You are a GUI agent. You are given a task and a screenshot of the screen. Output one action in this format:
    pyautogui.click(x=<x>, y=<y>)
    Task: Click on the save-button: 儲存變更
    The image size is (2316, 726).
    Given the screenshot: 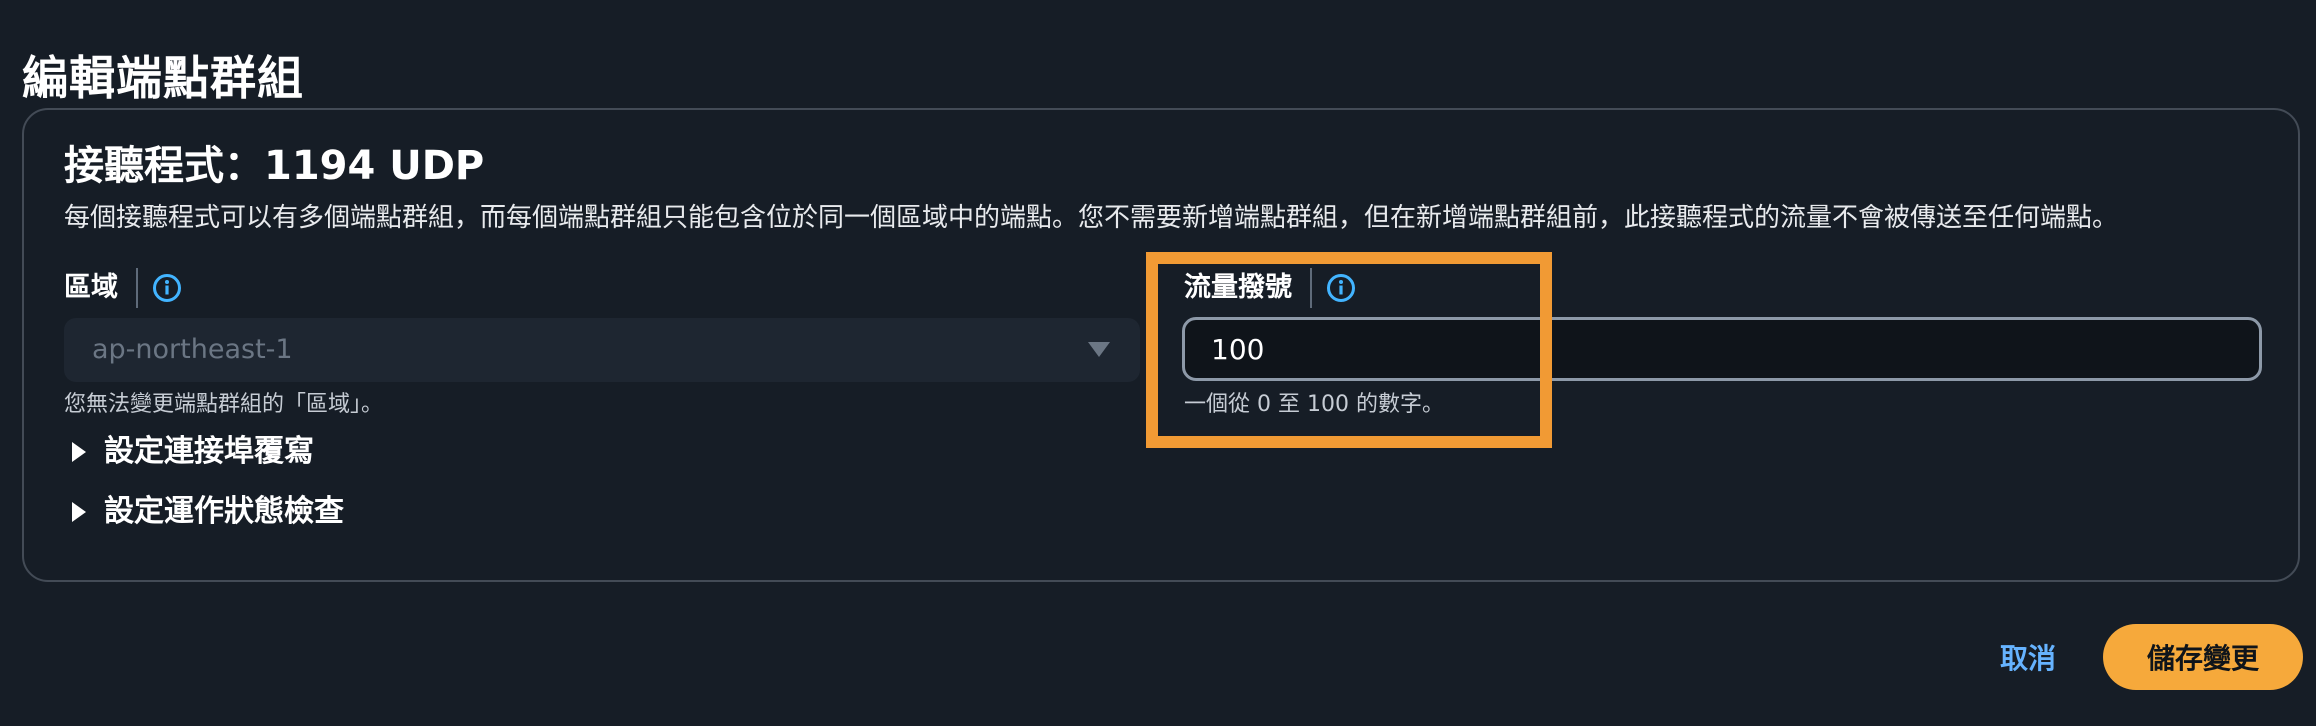 What is the action you would take?
    pyautogui.click(x=2203, y=657)
    